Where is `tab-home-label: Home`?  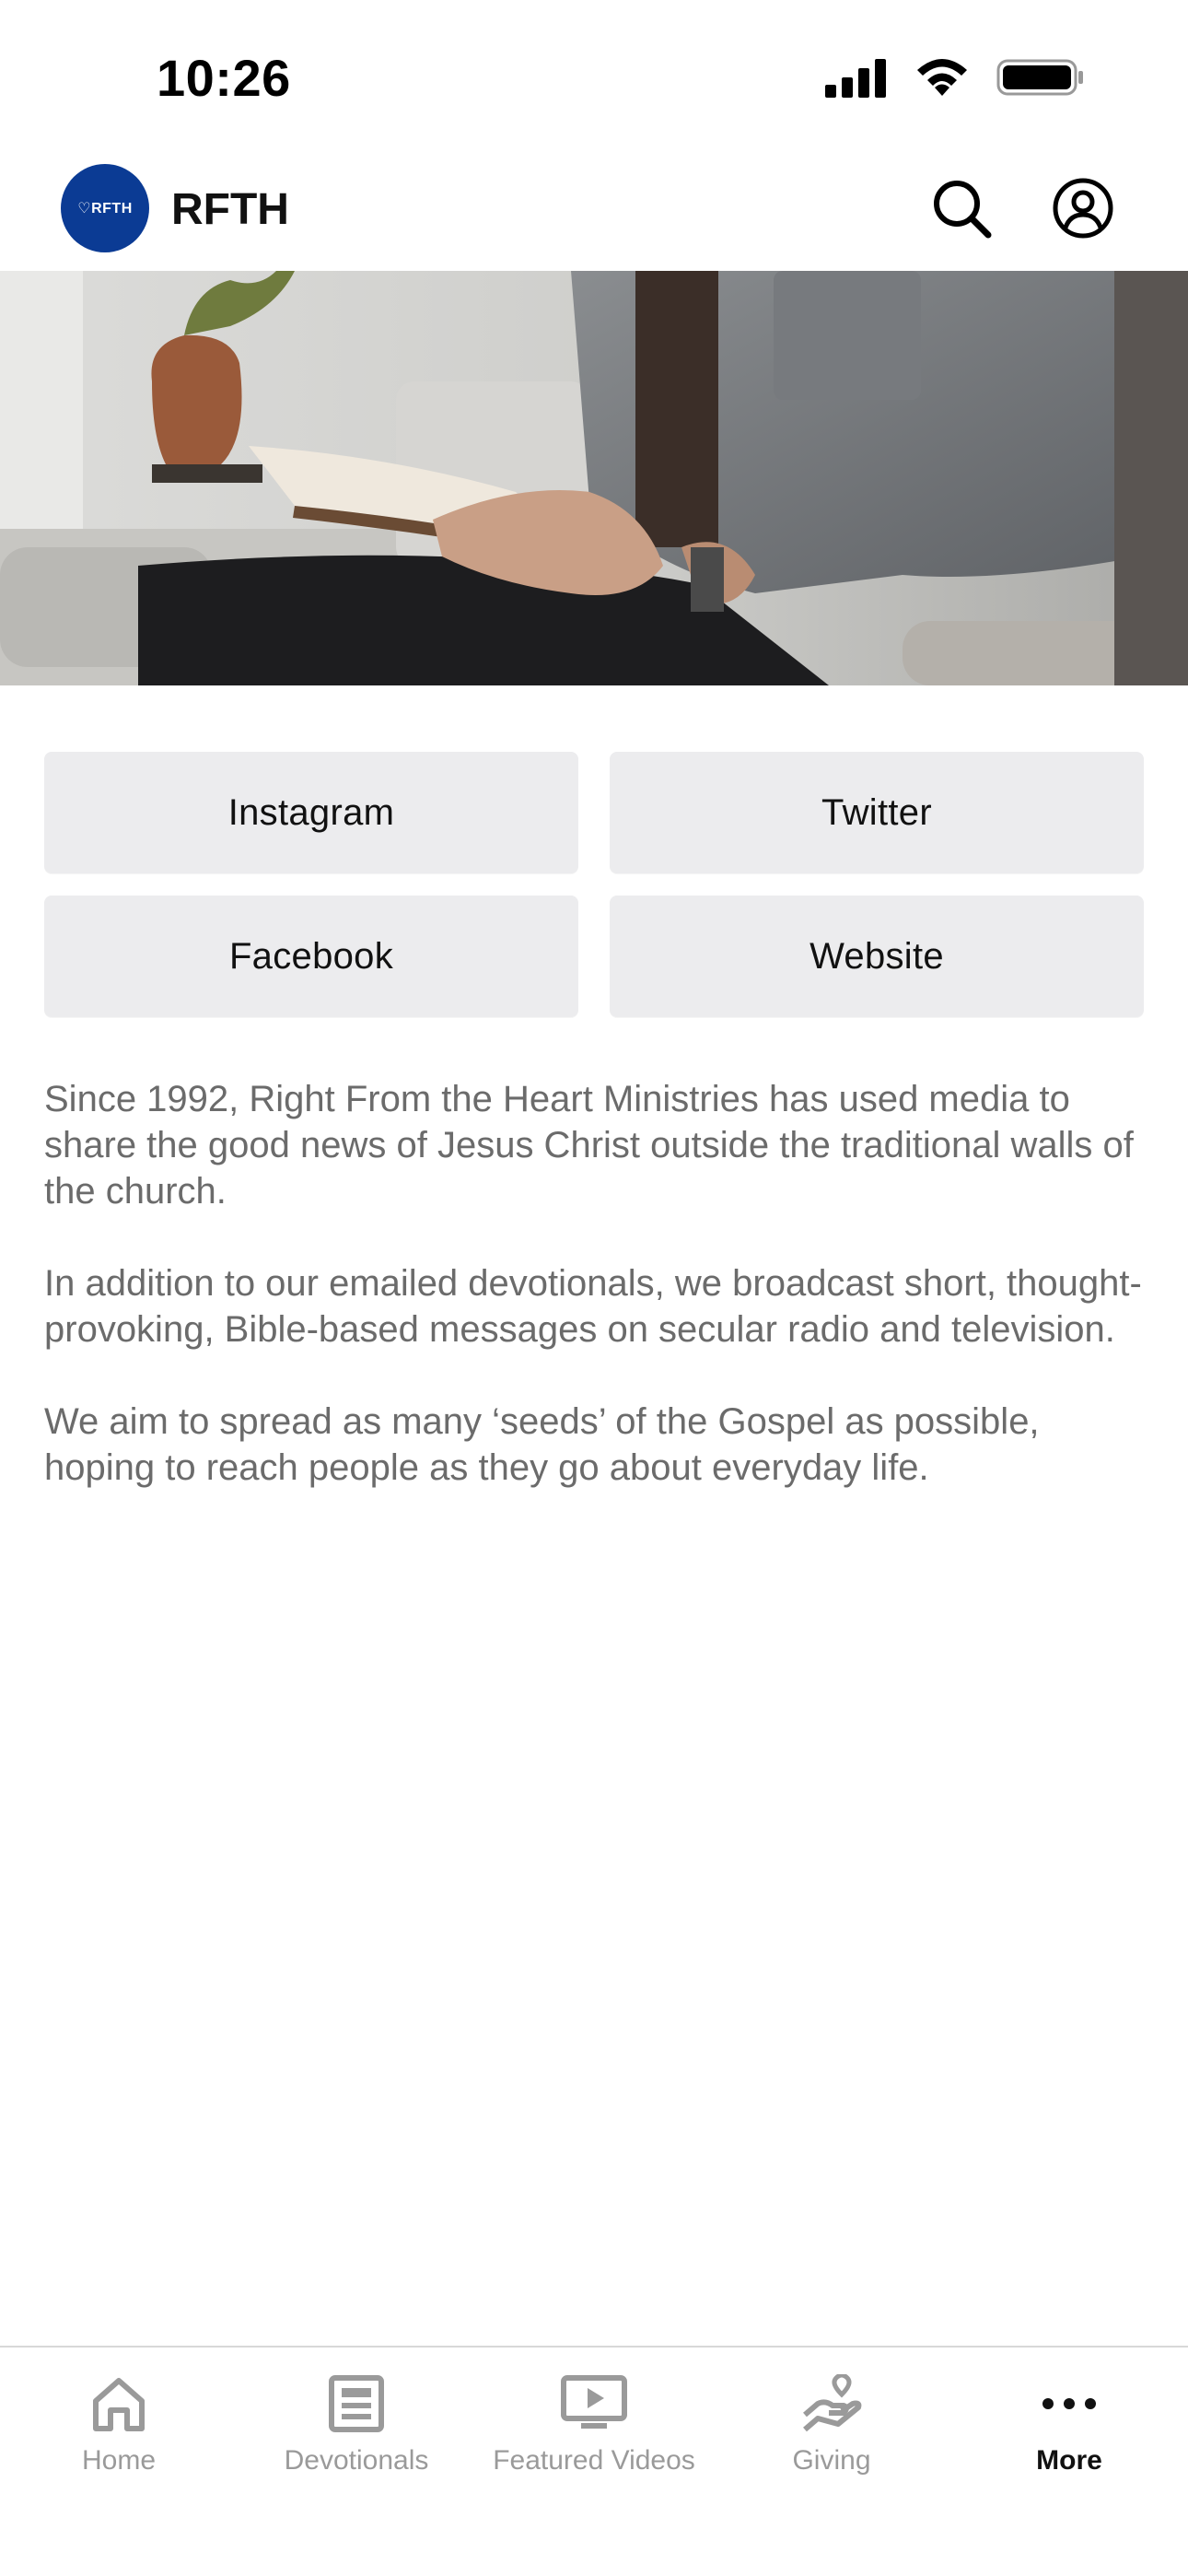
tab-home-label: Home is located at coordinates (119, 2460).